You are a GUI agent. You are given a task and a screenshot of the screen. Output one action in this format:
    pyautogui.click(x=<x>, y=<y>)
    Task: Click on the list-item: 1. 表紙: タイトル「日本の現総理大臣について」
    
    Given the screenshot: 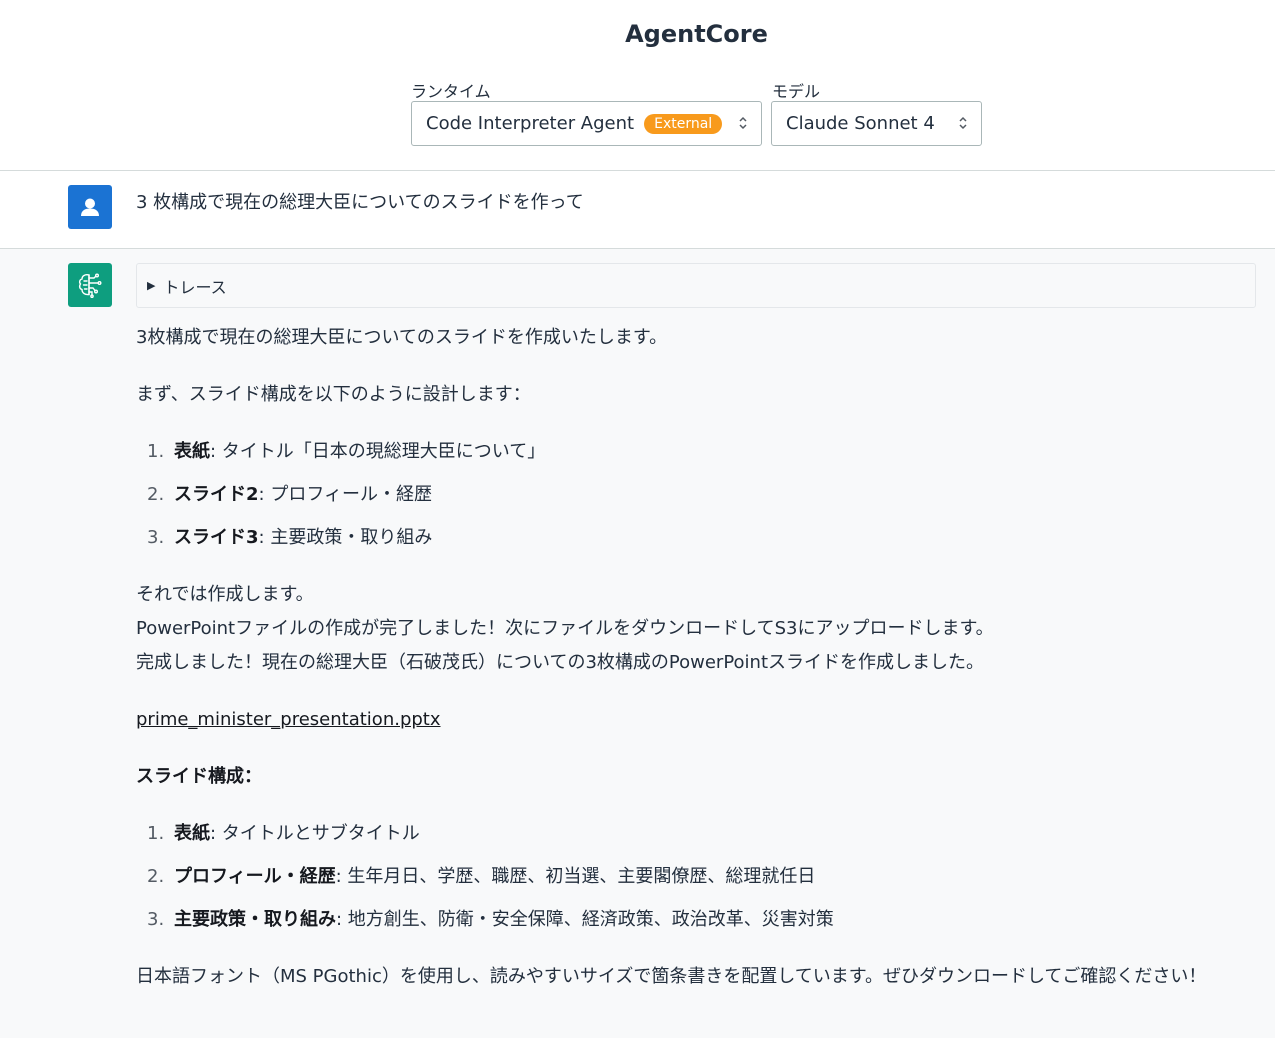 What is the action you would take?
    pyautogui.click(x=346, y=451)
    